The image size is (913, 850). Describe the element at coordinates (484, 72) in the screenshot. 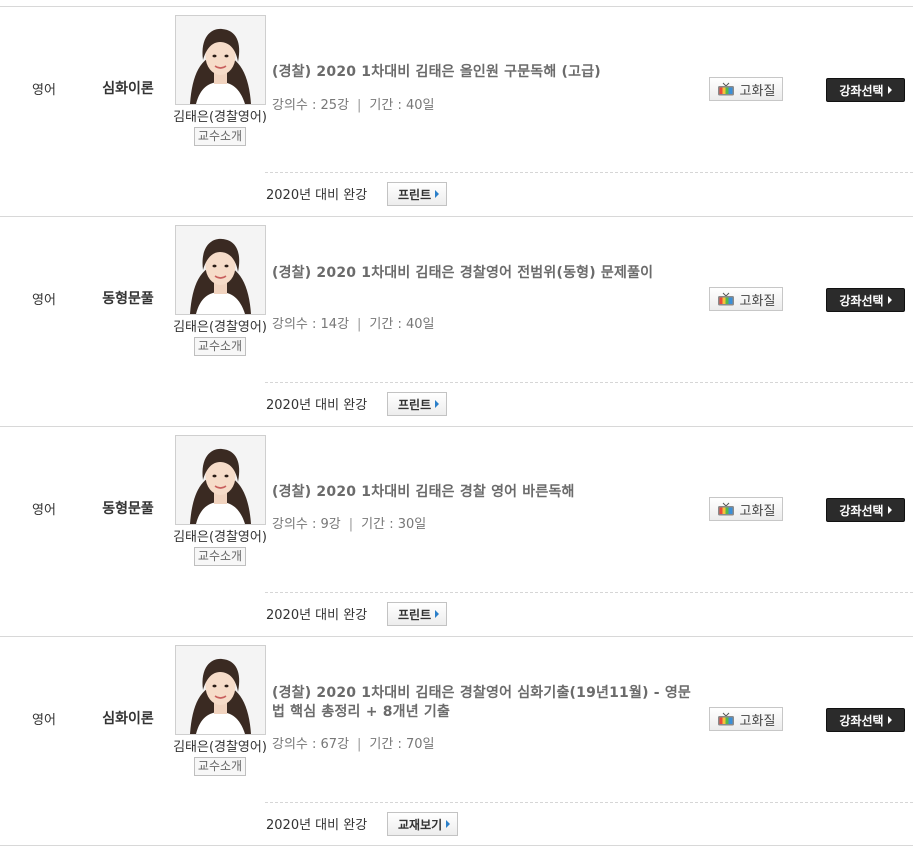

I see `course-title: (경찰) 2020 1차대비 김태은 올인원 구문독해 (고급)` at that location.